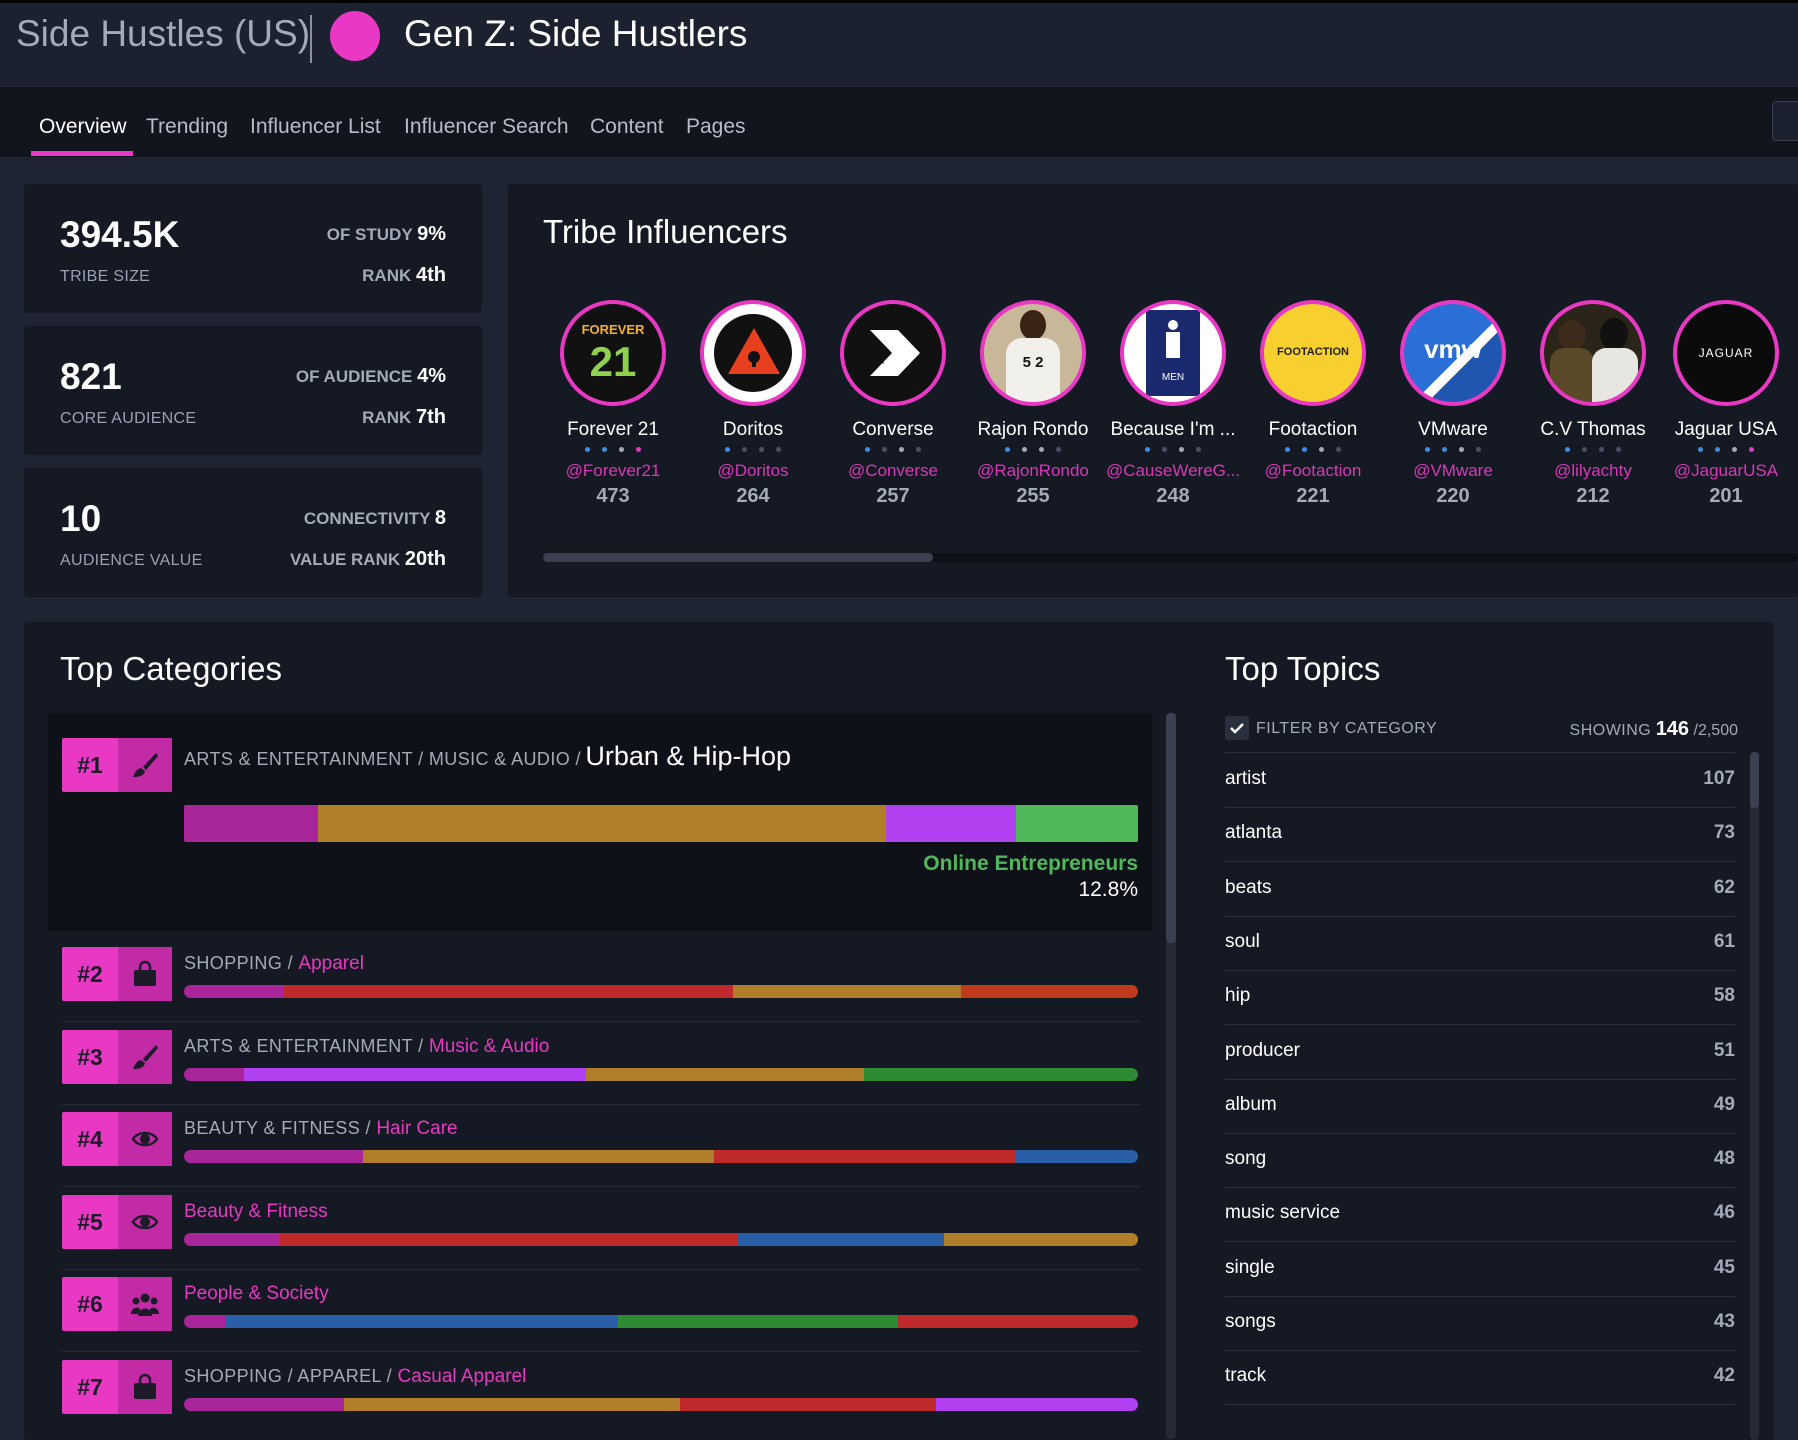  Describe the element at coordinates (1033, 471) in the screenshot. I see `influencer-handle: @RajonRondo` at that location.